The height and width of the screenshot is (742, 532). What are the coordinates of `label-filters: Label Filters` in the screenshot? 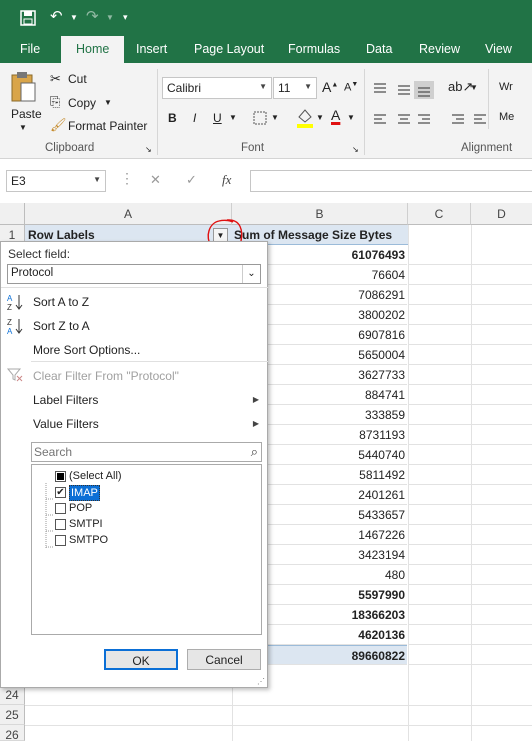 It's located at (65, 400).